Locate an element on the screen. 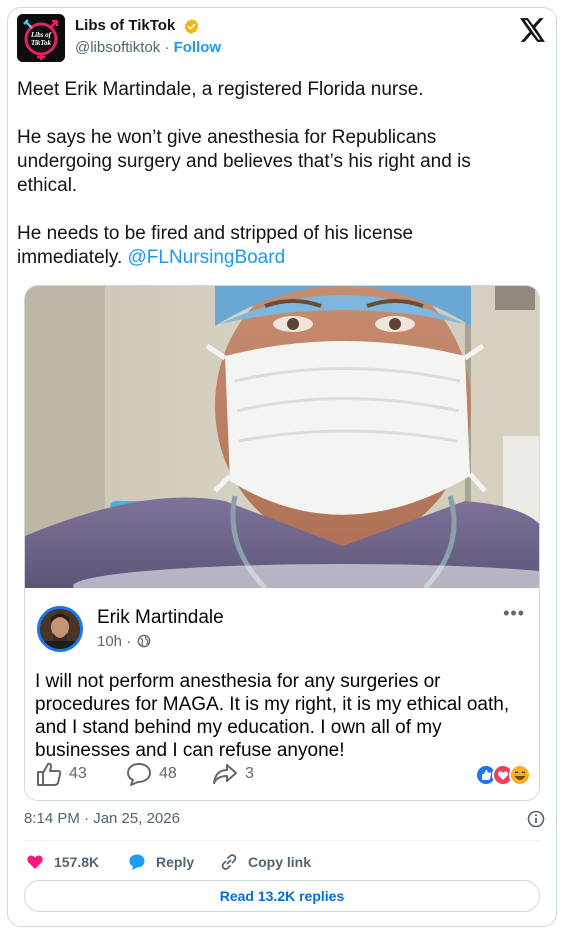 The image size is (565, 935). author-handle: @libsoftiktok is located at coordinates (117, 47).